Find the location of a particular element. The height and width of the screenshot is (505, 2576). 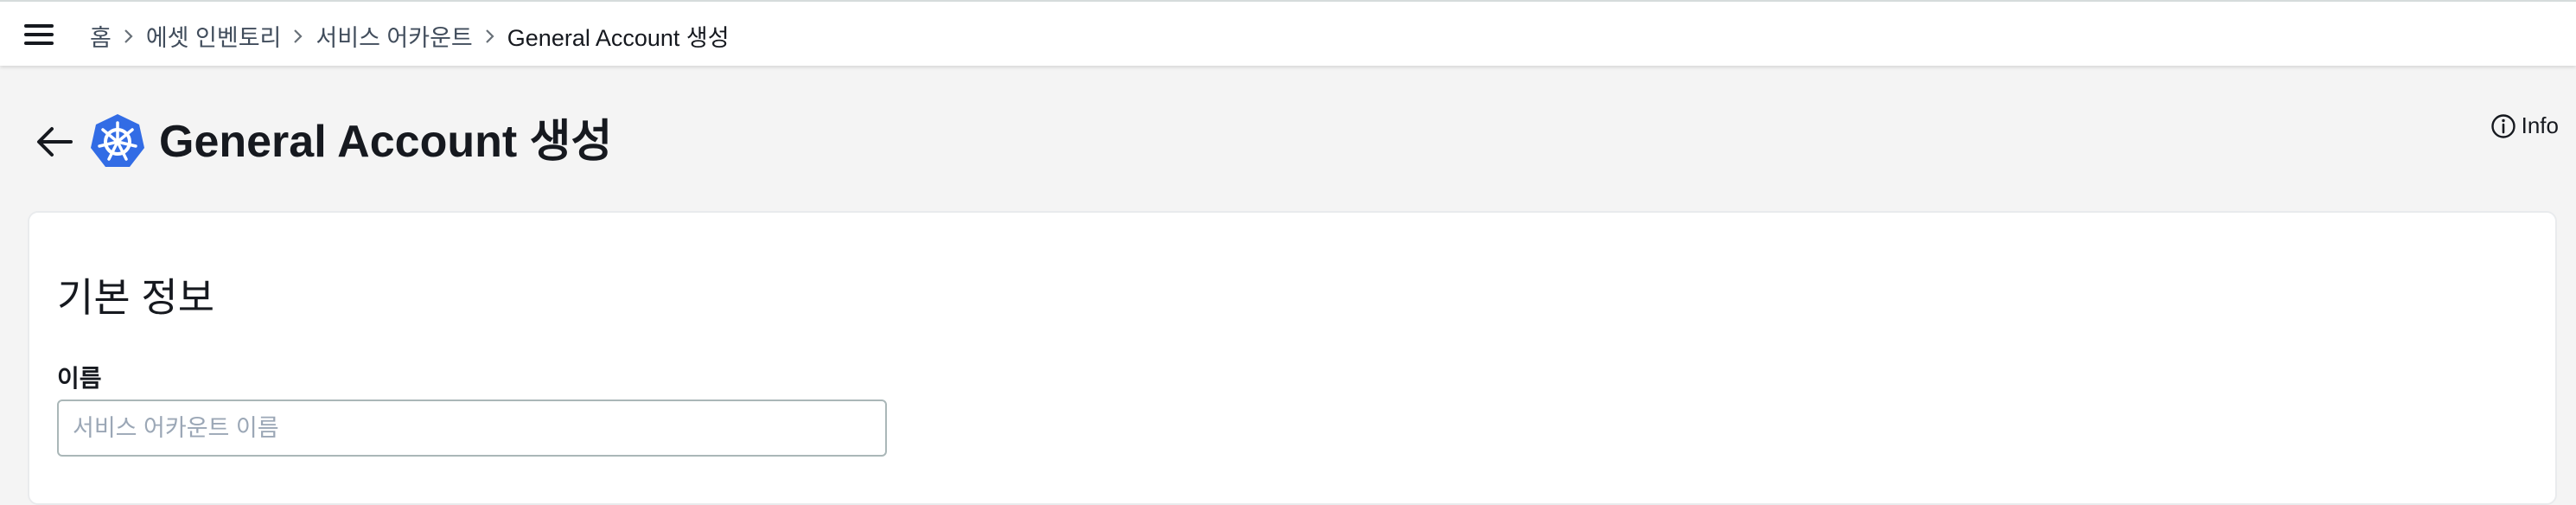

info-link: Info is located at coordinates (2524, 125).